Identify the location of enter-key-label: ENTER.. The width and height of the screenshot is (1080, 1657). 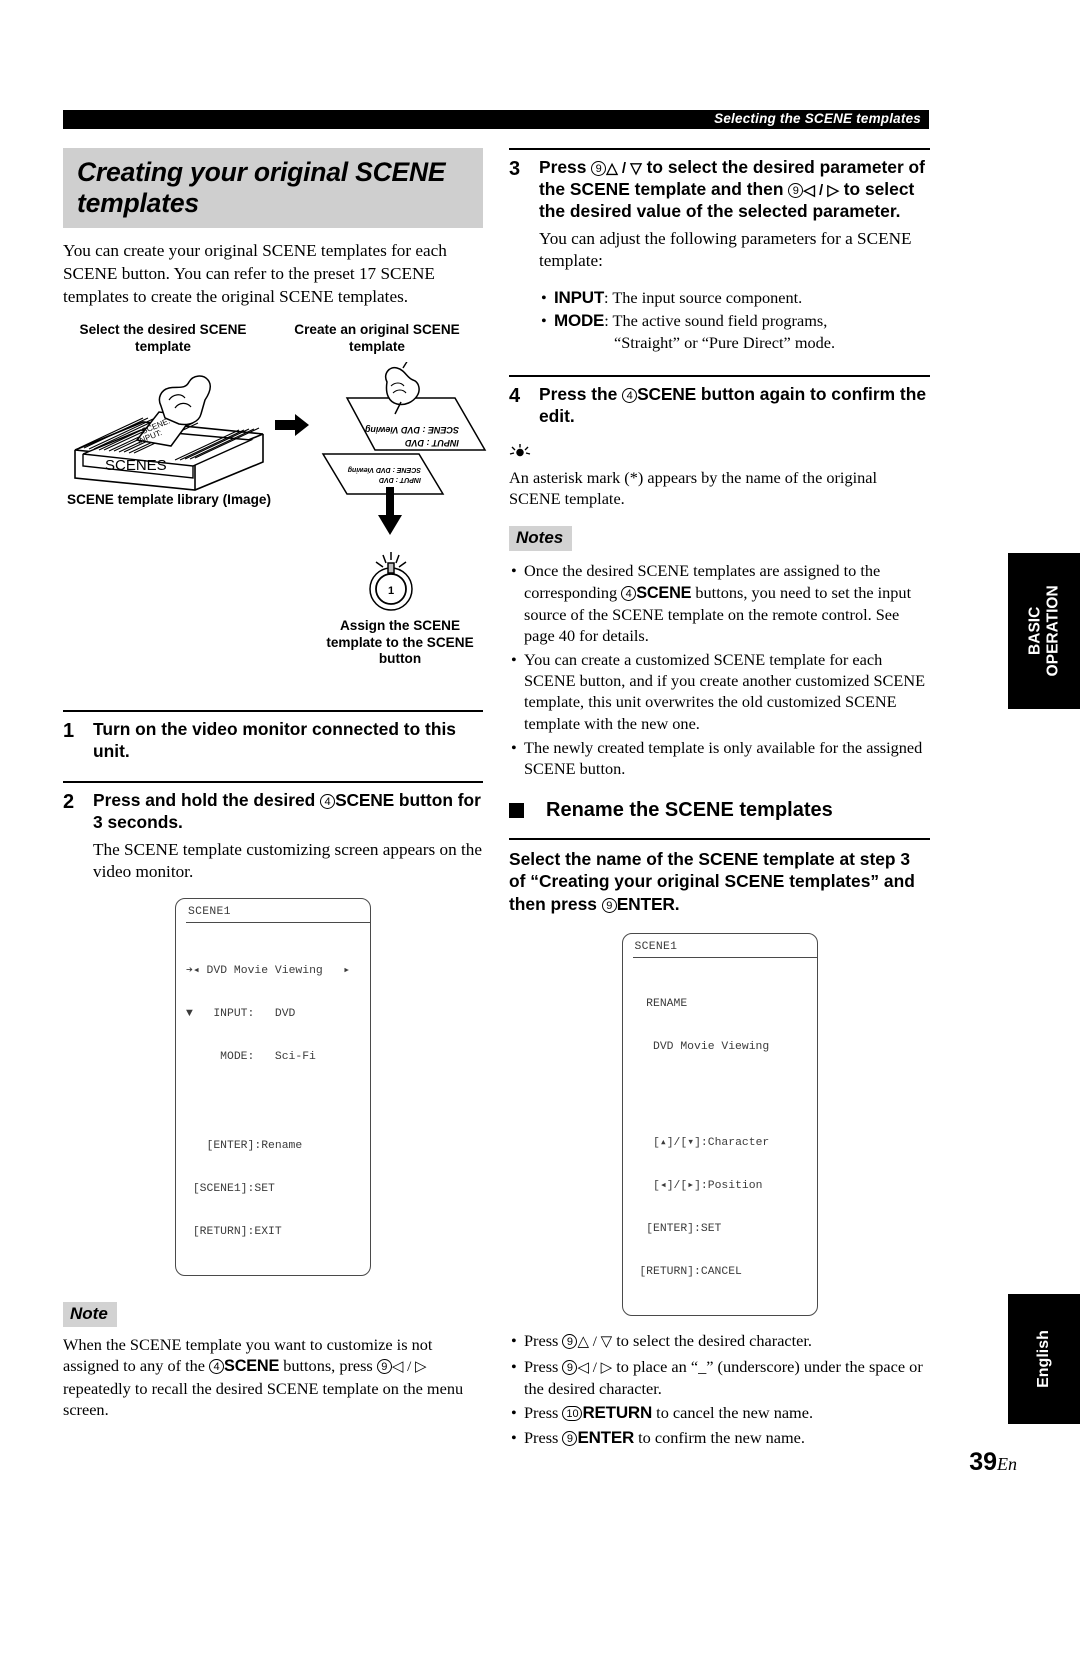
(648, 903).